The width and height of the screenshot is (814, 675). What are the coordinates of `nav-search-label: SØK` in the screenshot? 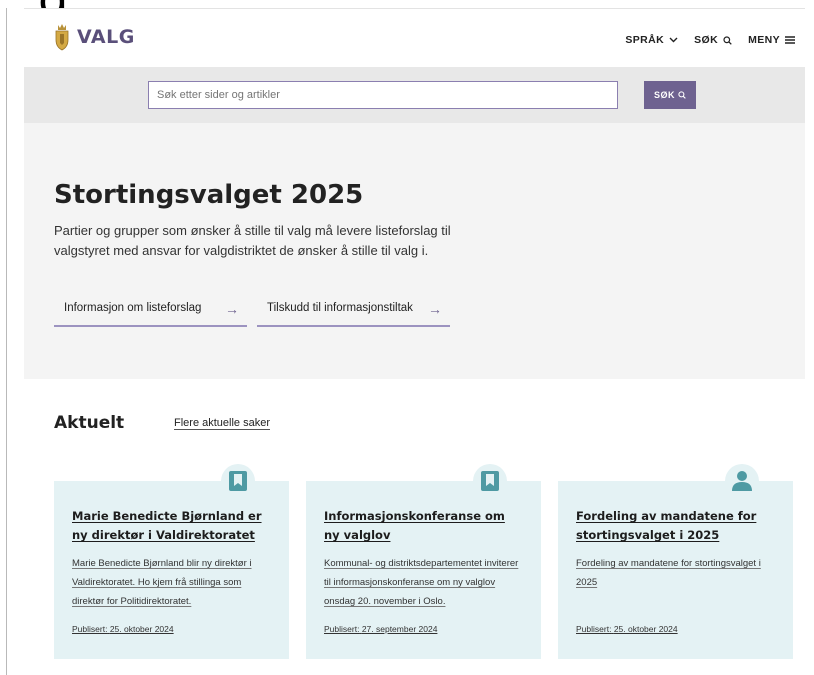 It's located at (706, 40).